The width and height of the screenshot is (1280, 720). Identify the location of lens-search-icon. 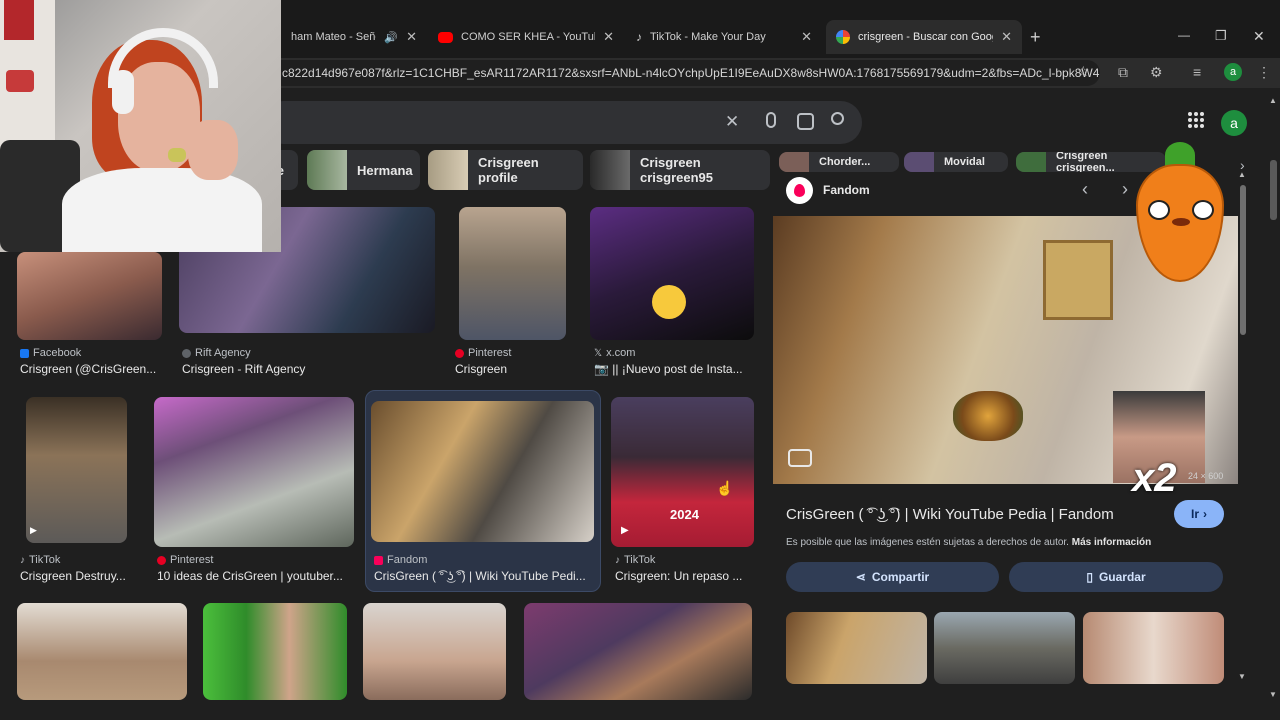
(800, 458).